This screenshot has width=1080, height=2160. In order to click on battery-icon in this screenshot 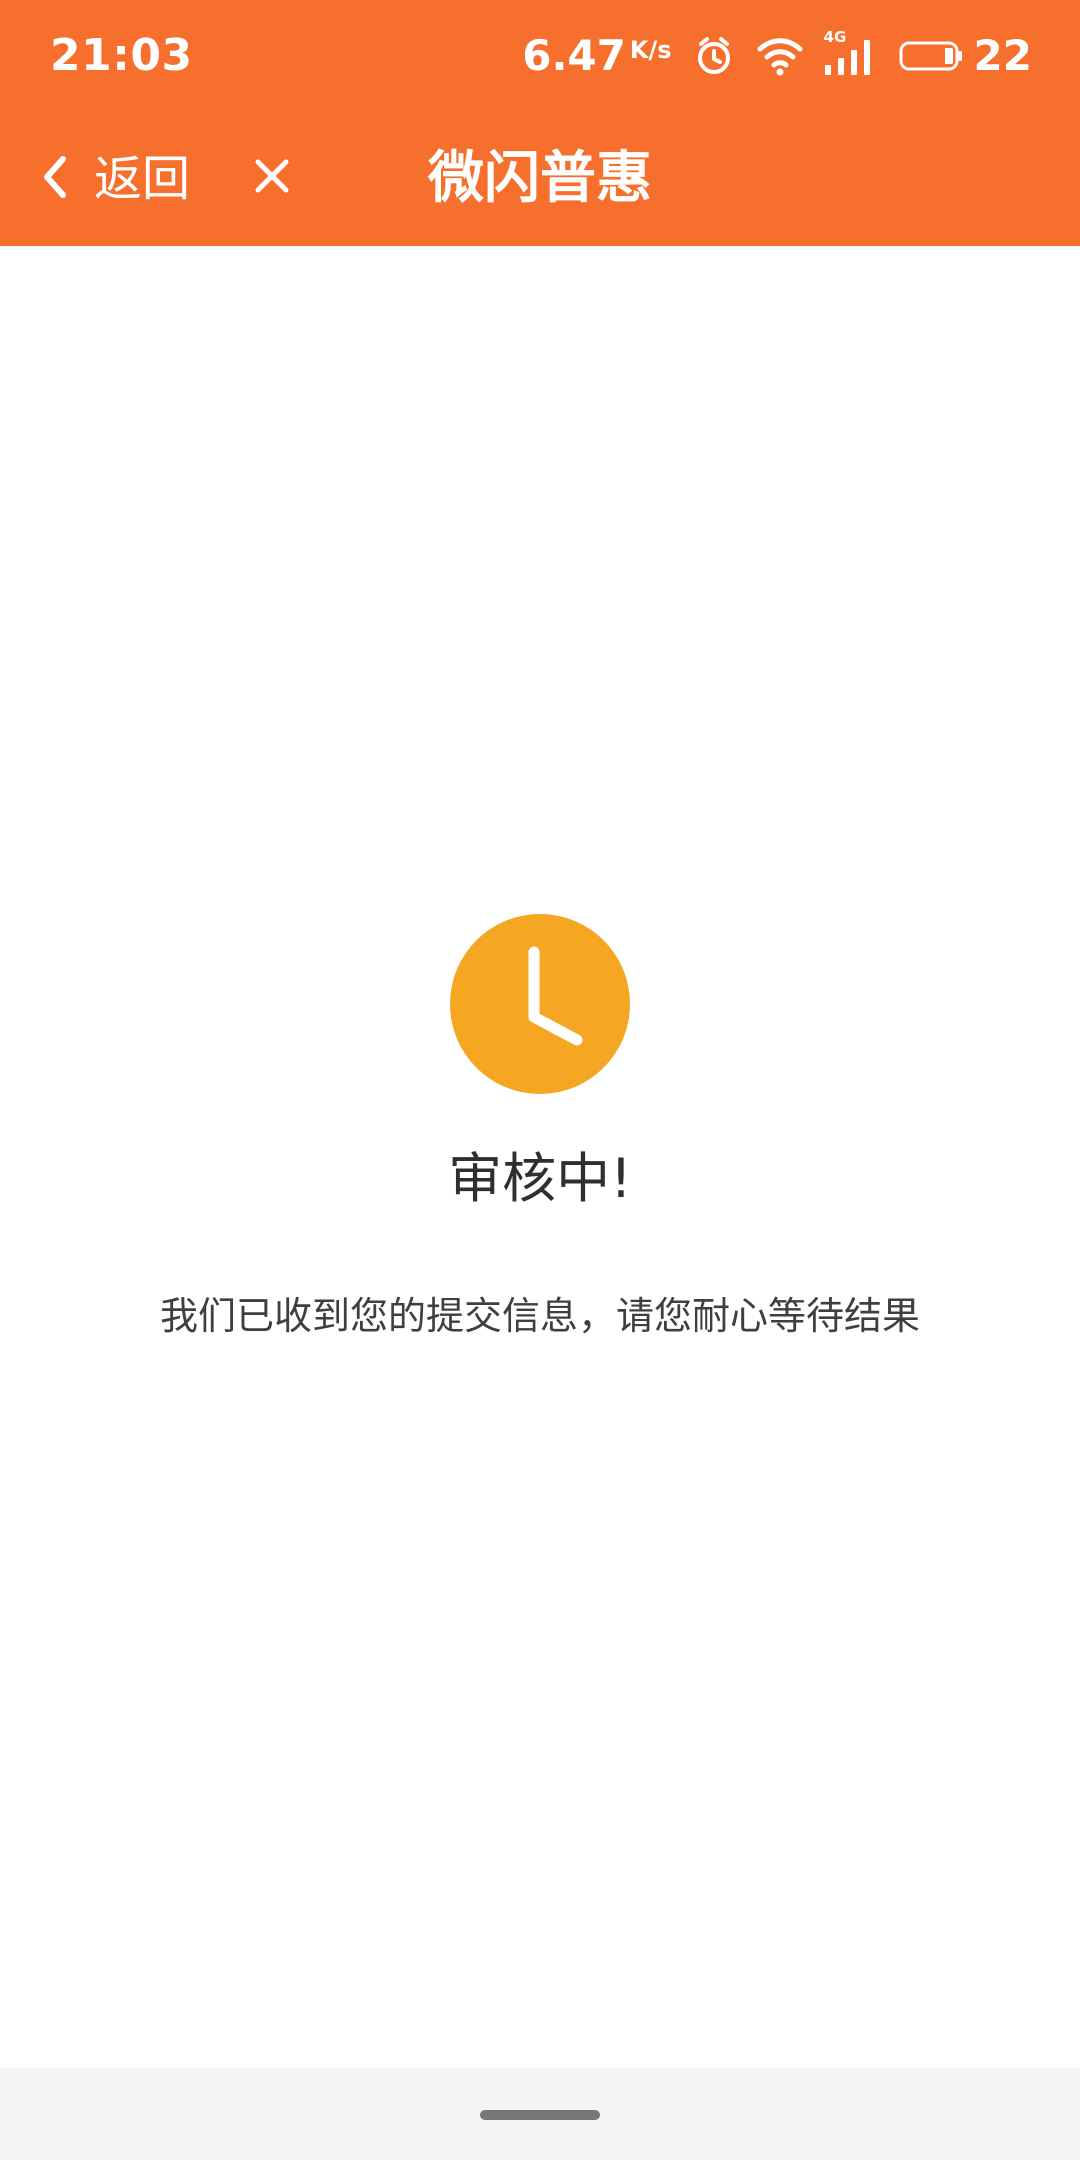, I will do `click(931, 56)`.